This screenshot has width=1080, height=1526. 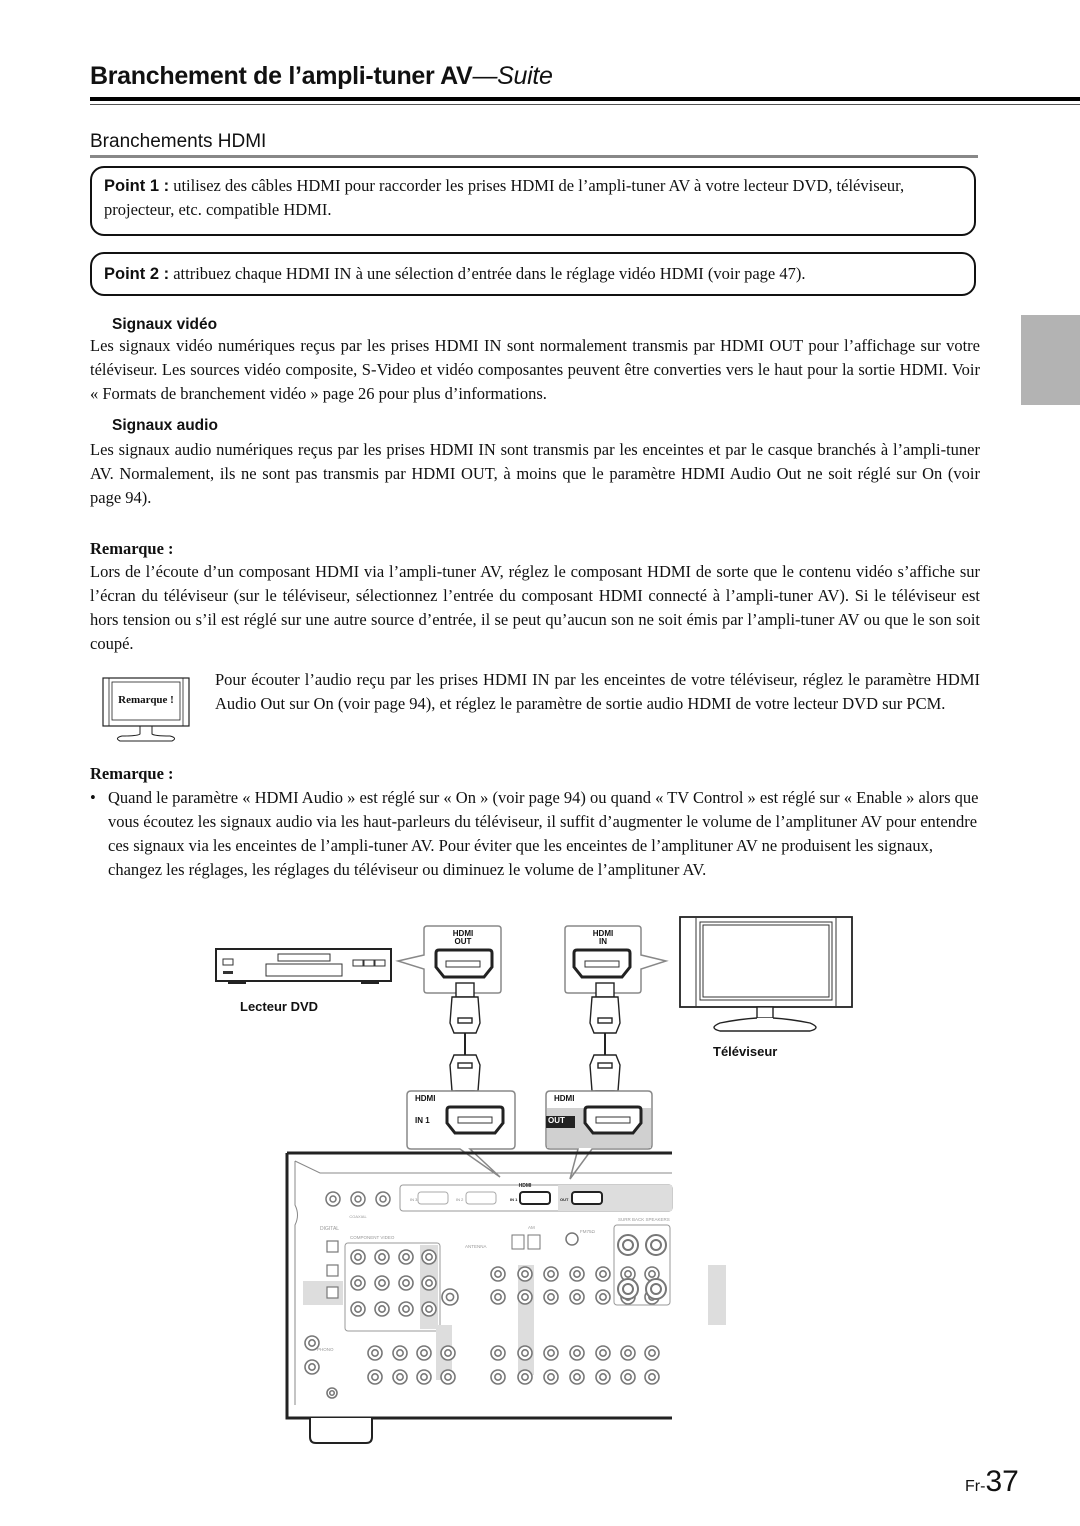 I want to click on panel-fm-label: FM75Ω, so click(x=588, y=1231).